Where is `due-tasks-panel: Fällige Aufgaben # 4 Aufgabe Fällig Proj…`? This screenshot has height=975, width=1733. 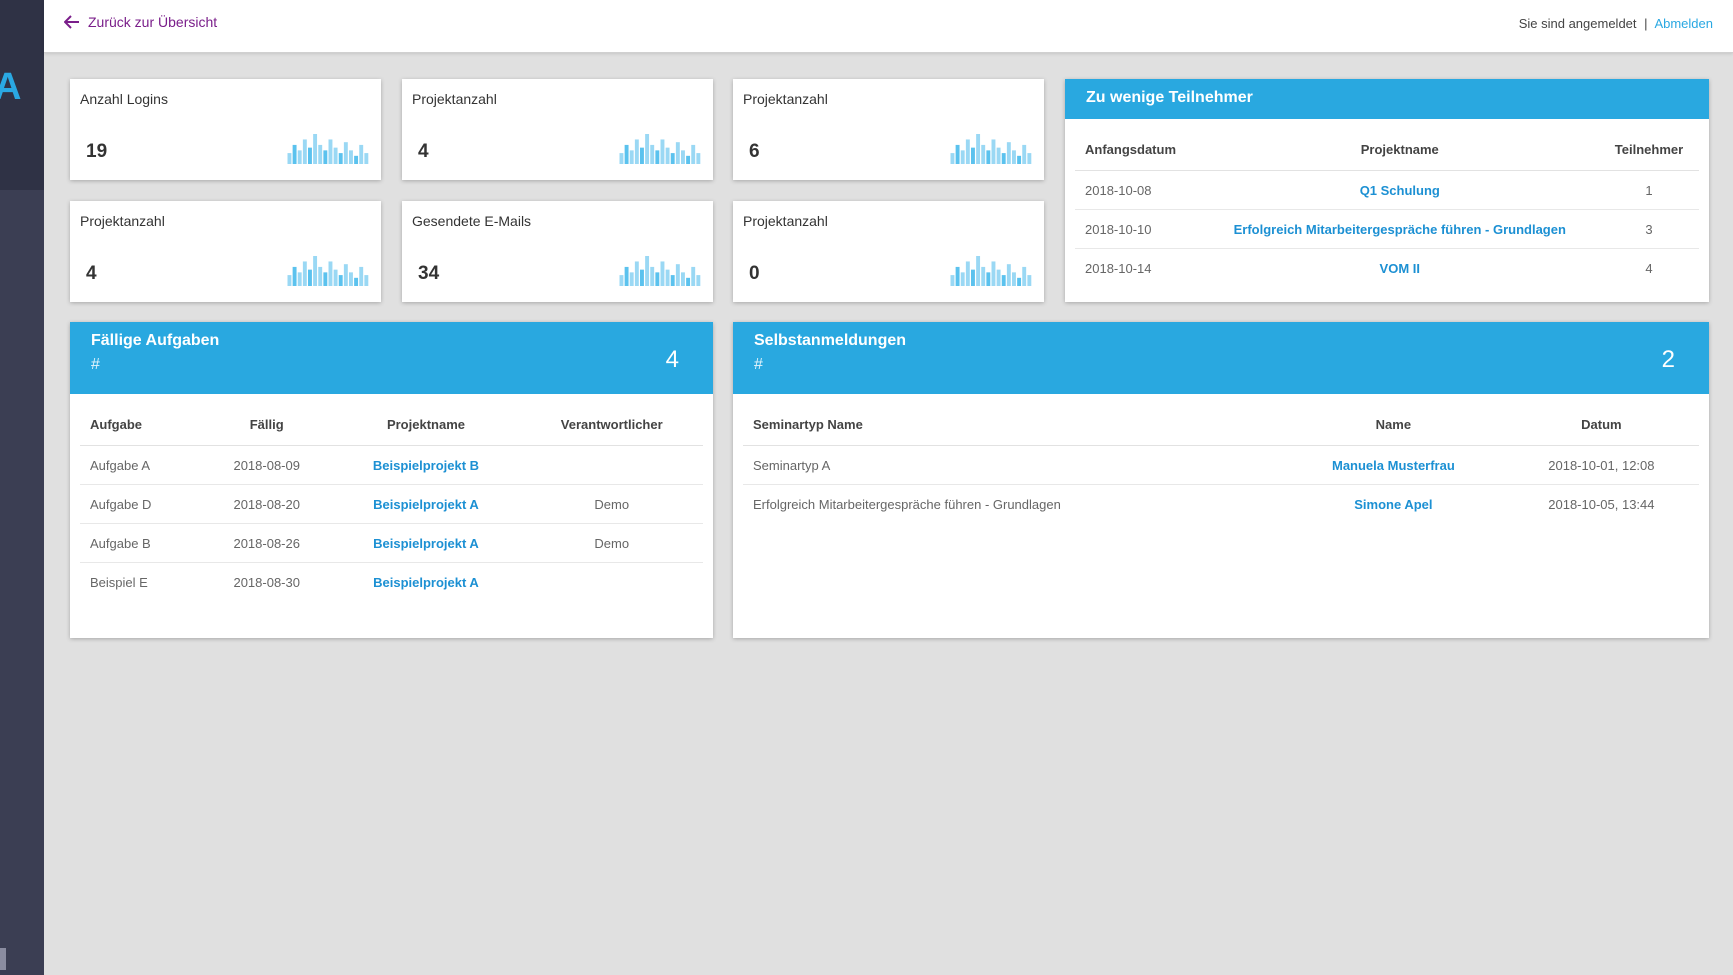
due-tasks-panel: Fällige Aufgaben # 4 Aufgabe Fällig Proj… is located at coordinates (391, 480).